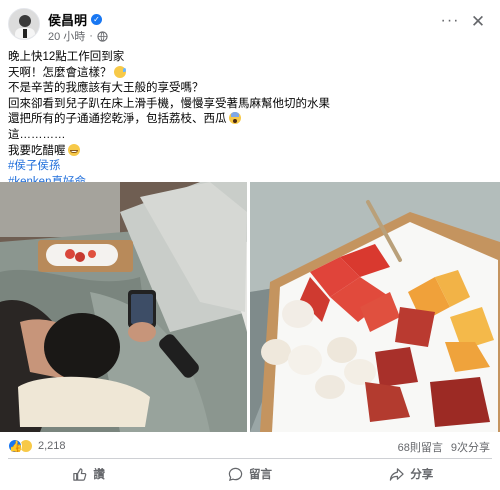 This screenshot has height=490, width=500. Describe the element at coordinates (234, 118) in the screenshot. I see `screaming-face-emoji-icon` at that location.